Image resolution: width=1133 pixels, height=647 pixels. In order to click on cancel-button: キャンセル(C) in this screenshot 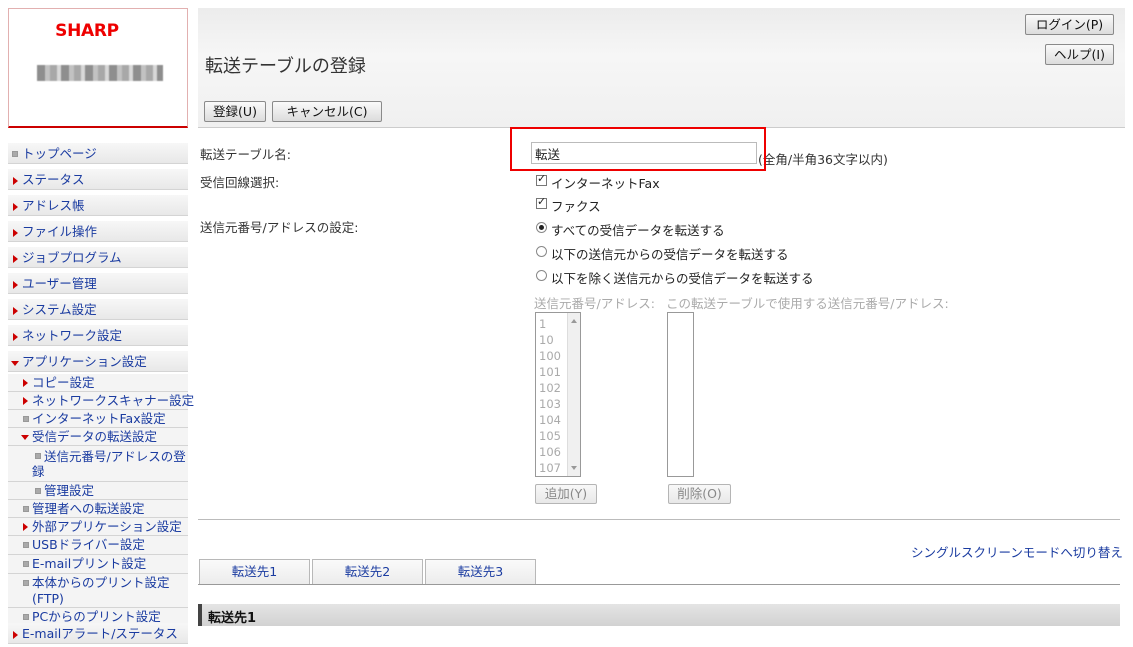, I will do `click(327, 111)`.